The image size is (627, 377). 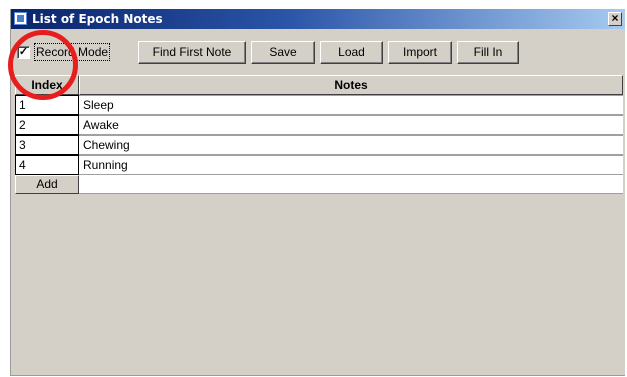 I want to click on record-mode-label: Record Mode, so click(x=72, y=52).